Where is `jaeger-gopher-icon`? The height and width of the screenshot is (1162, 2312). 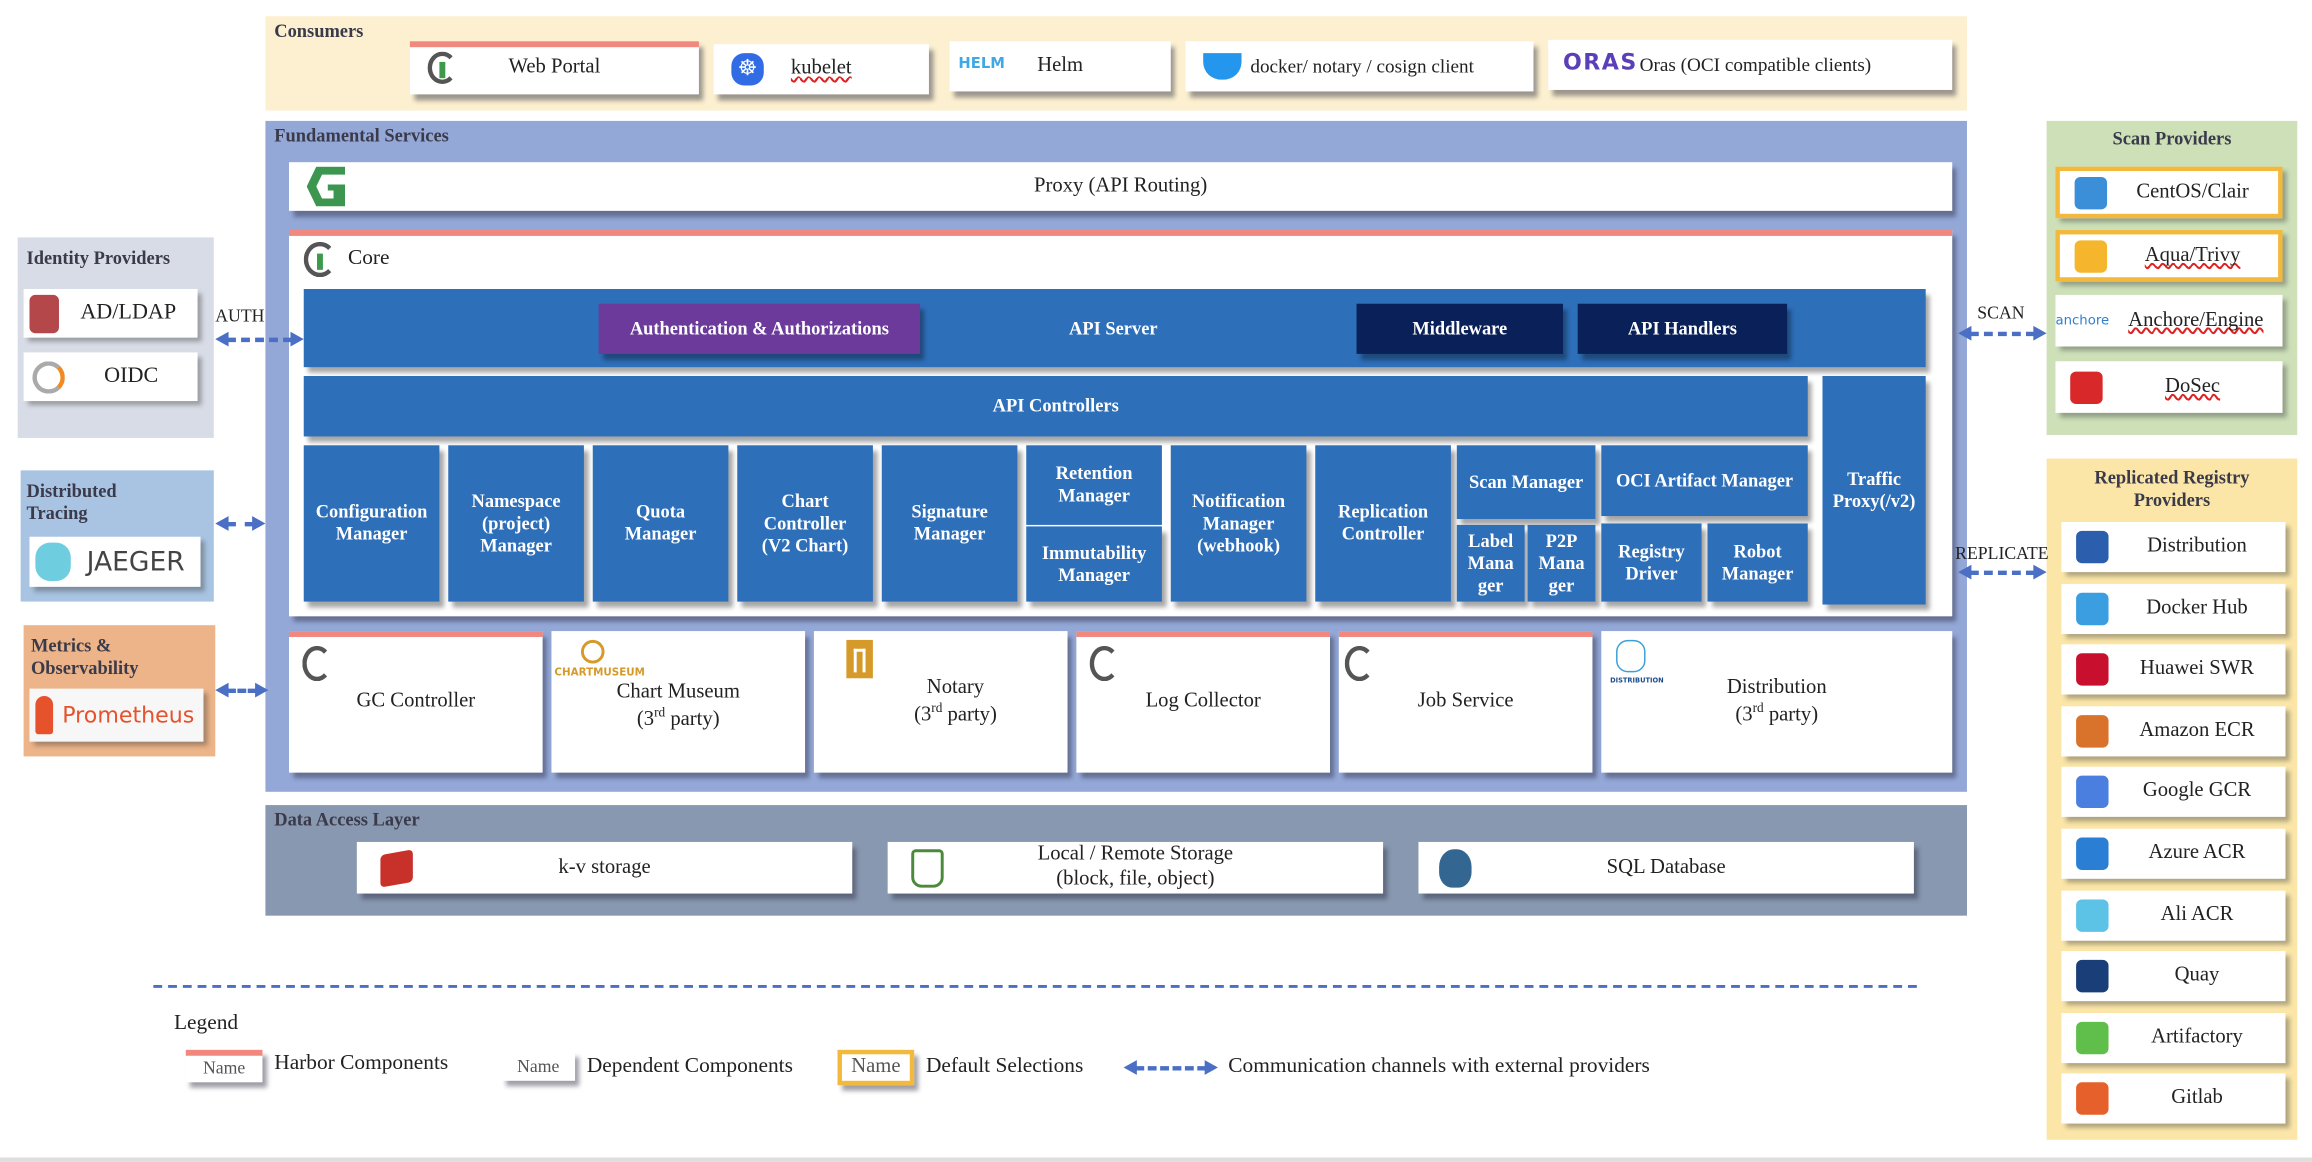
jaeger-gopher-icon is located at coordinates (53, 561).